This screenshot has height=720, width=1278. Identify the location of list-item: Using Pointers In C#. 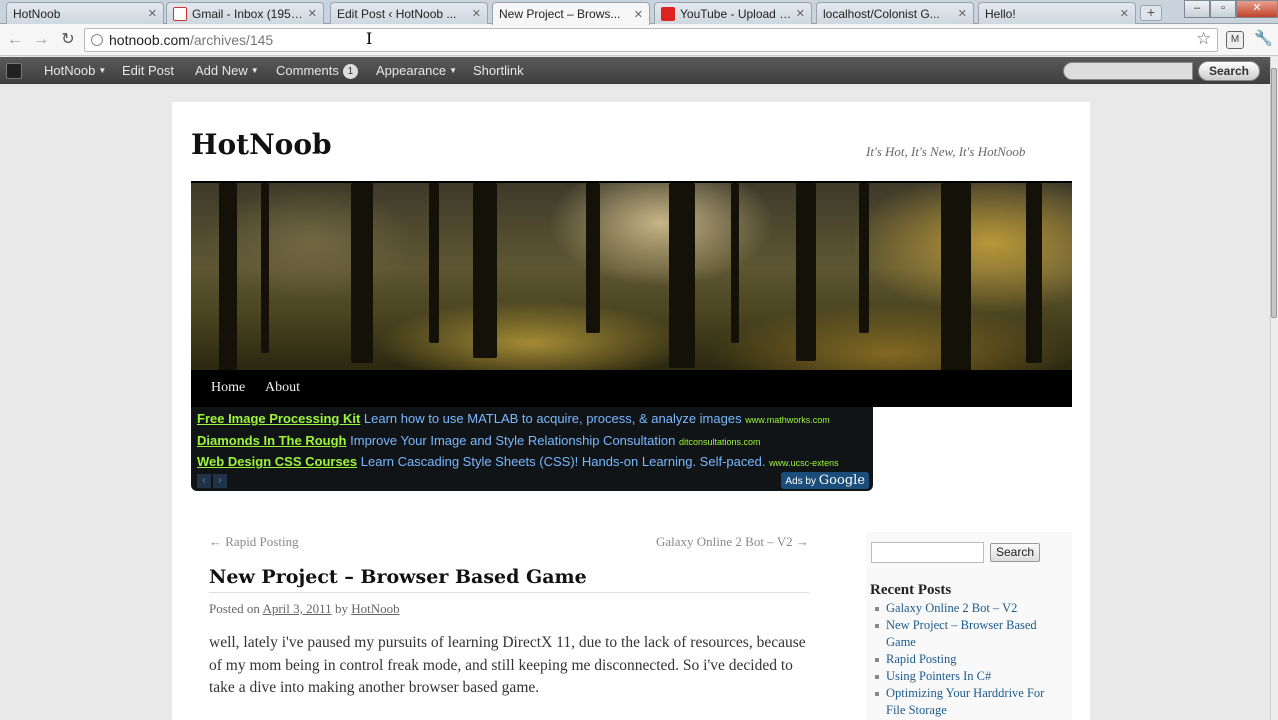
(970, 676).